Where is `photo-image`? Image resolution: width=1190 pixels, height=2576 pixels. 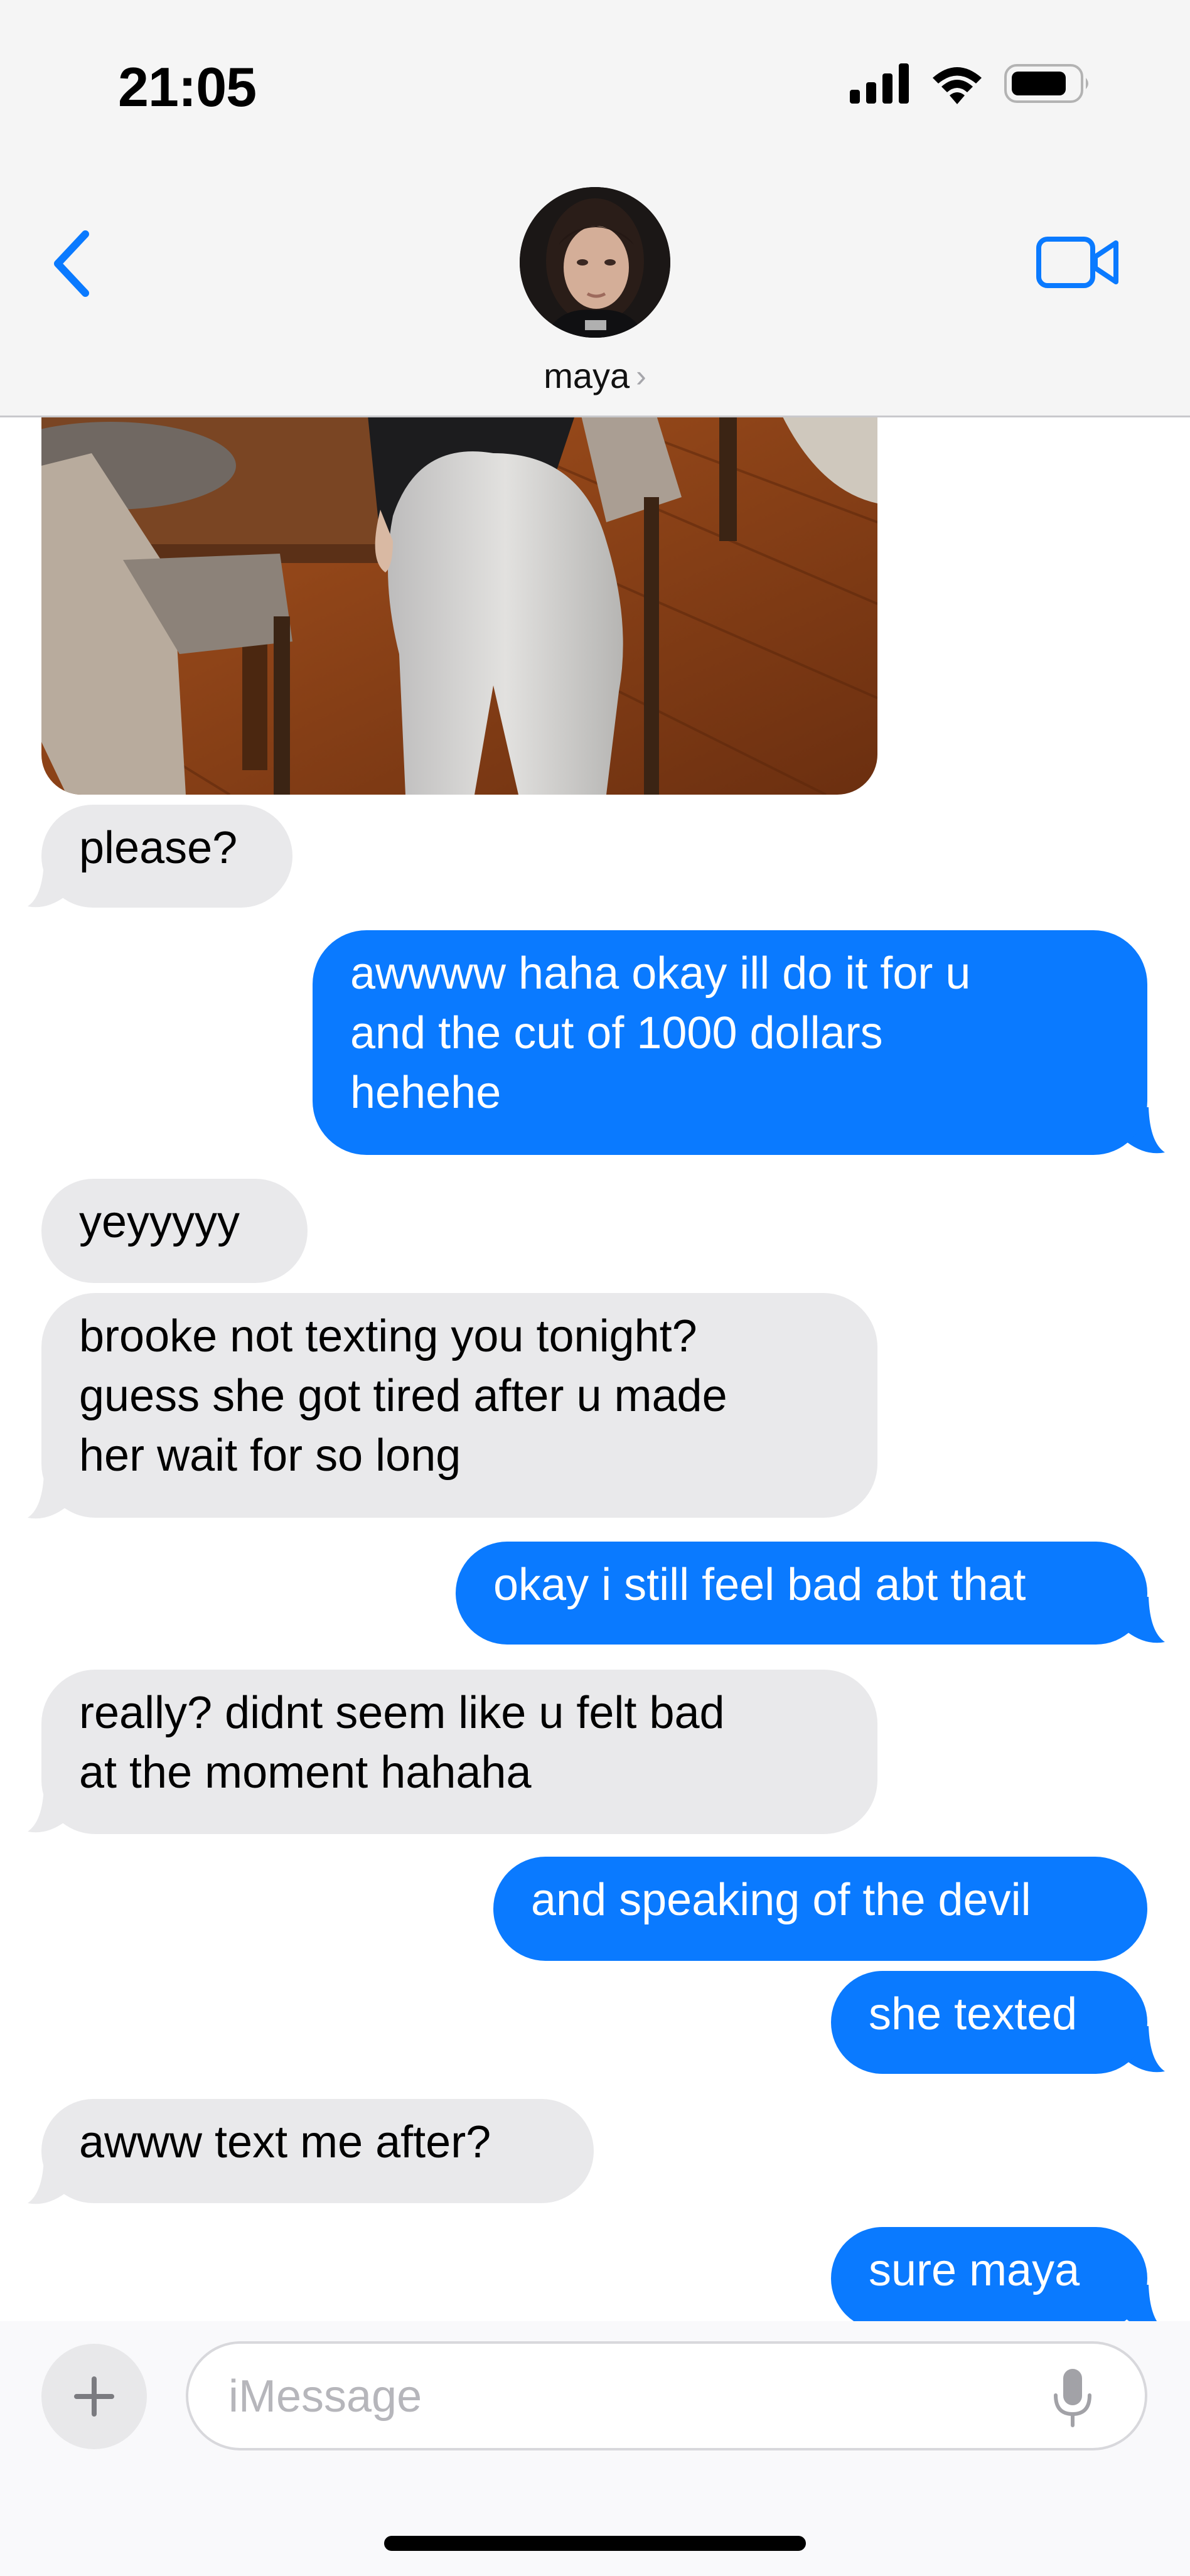
photo-image is located at coordinates (459, 605).